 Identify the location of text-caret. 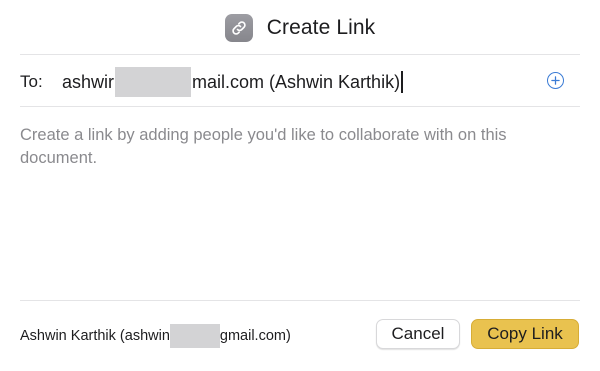
(402, 82).